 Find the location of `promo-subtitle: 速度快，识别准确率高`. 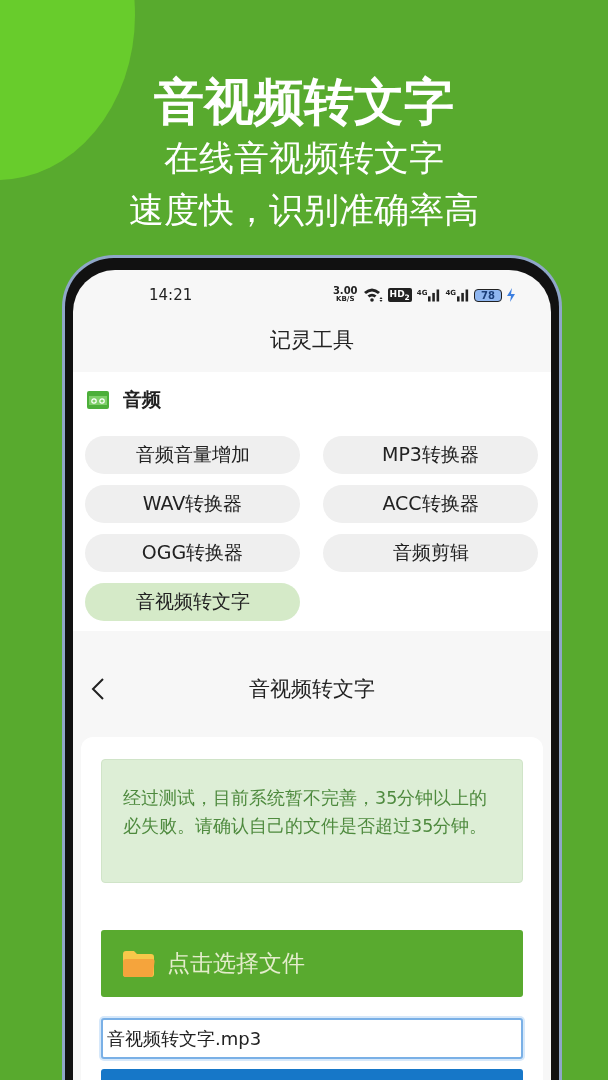

promo-subtitle: 速度快，识别准确率高 is located at coordinates (304, 210).